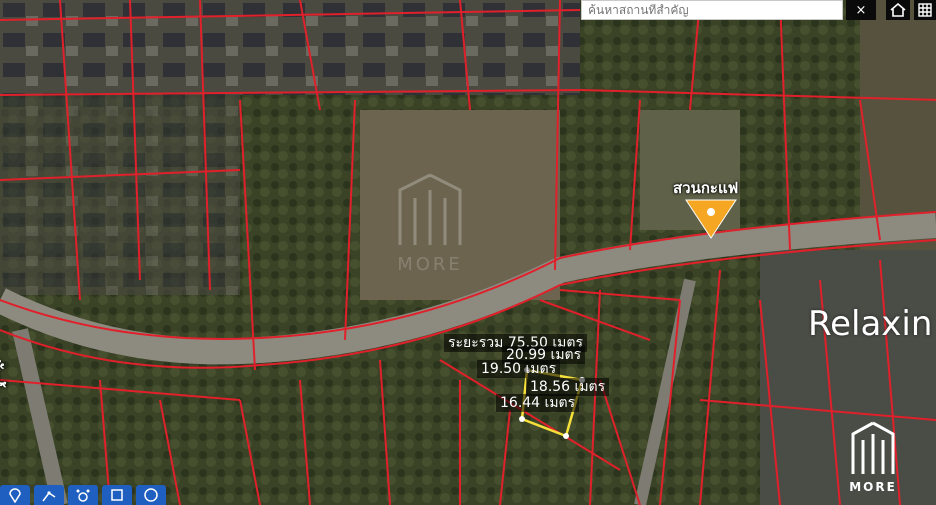 This screenshot has width=936, height=505. I want to click on measure-line-icon, so click(49, 496).